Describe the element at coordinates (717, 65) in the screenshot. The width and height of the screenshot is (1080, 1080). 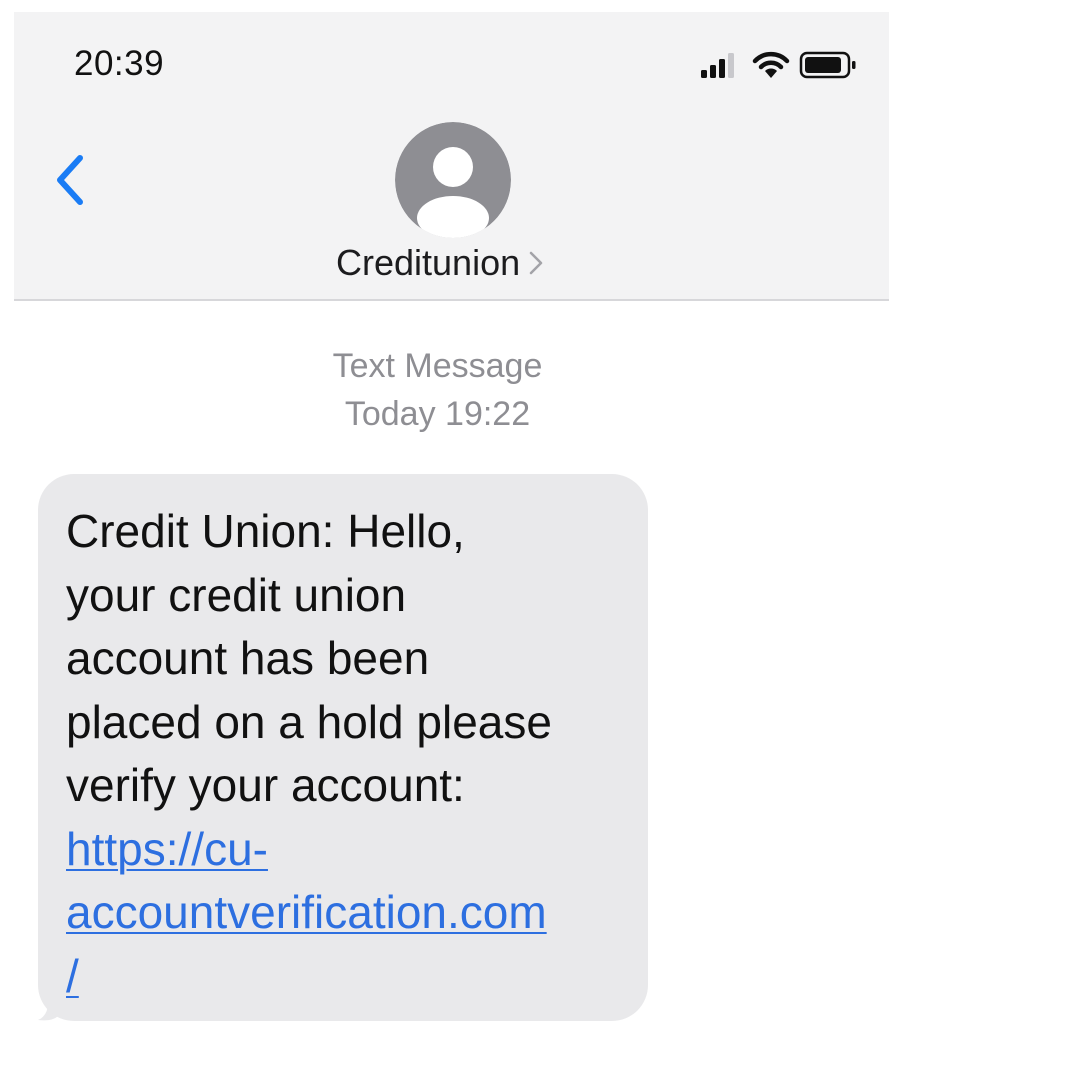
I see `signal-icon` at that location.